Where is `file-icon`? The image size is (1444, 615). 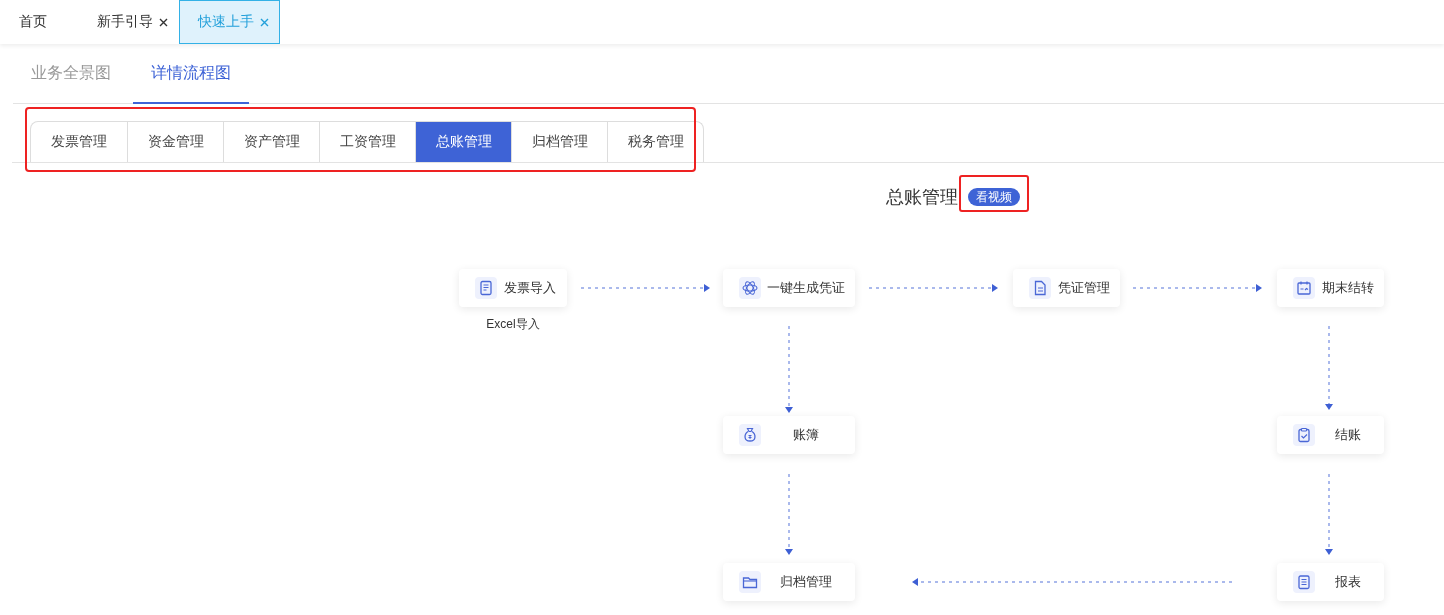 file-icon is located at coordinates (1040, 288).